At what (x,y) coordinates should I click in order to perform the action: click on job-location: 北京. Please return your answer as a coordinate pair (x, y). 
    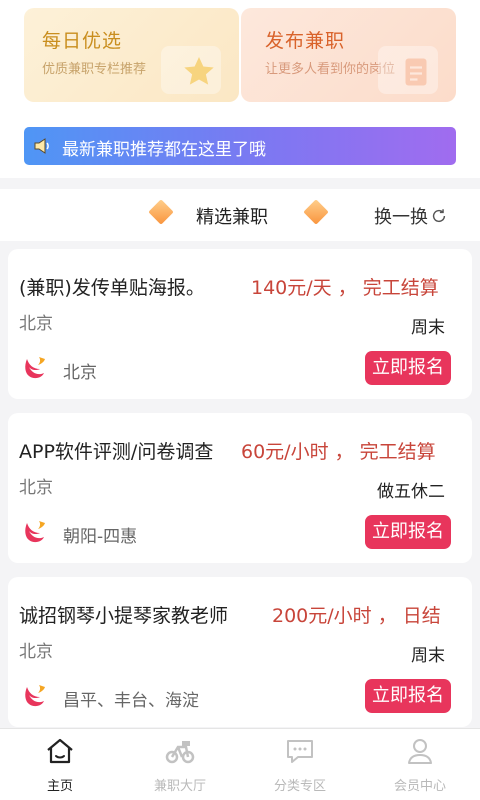
    Looking at the image, I should click on (80, 373).